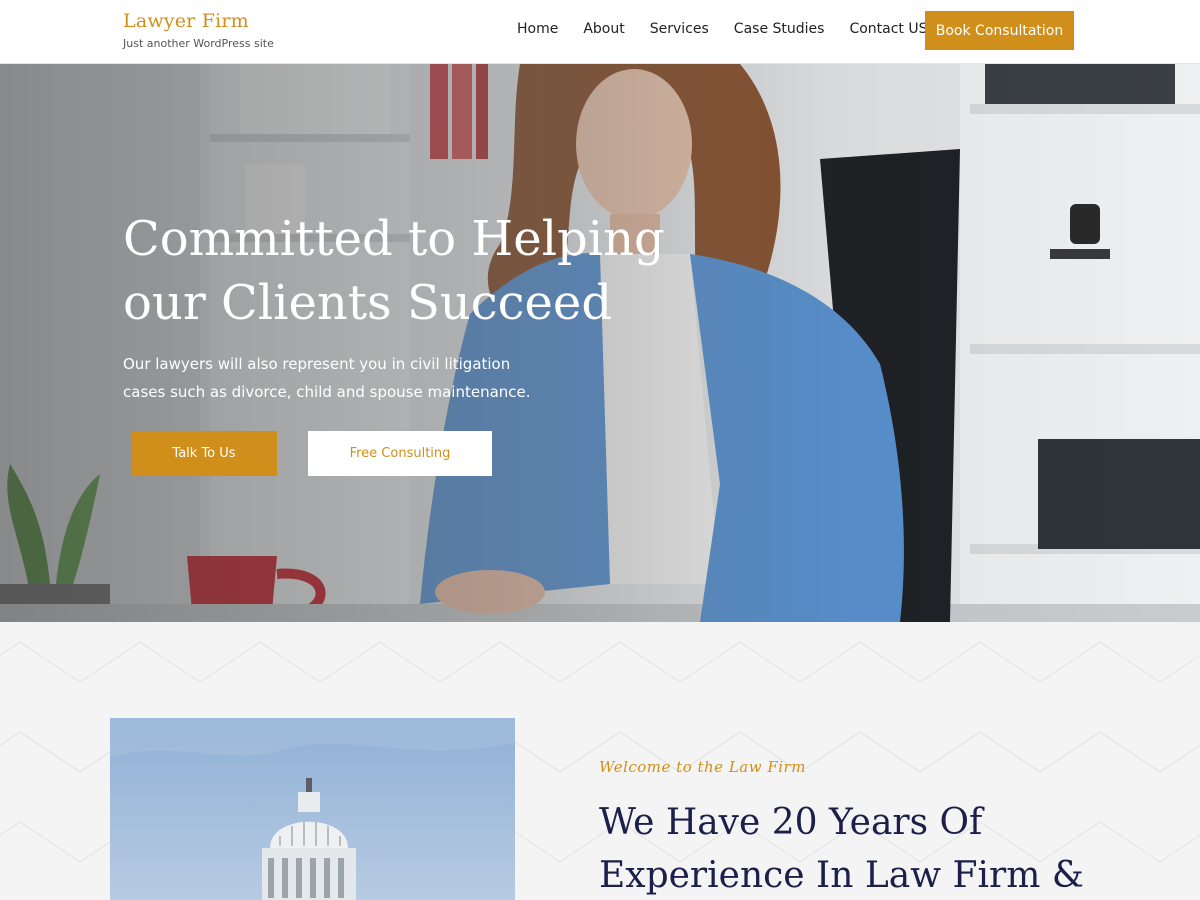 The height and width of the screenshot is (900, 1200). What do you see at coordinates (779, 29) in the screenshot?
I see `nav-case-studies: Case Studies` at bounding box center [779, 29].